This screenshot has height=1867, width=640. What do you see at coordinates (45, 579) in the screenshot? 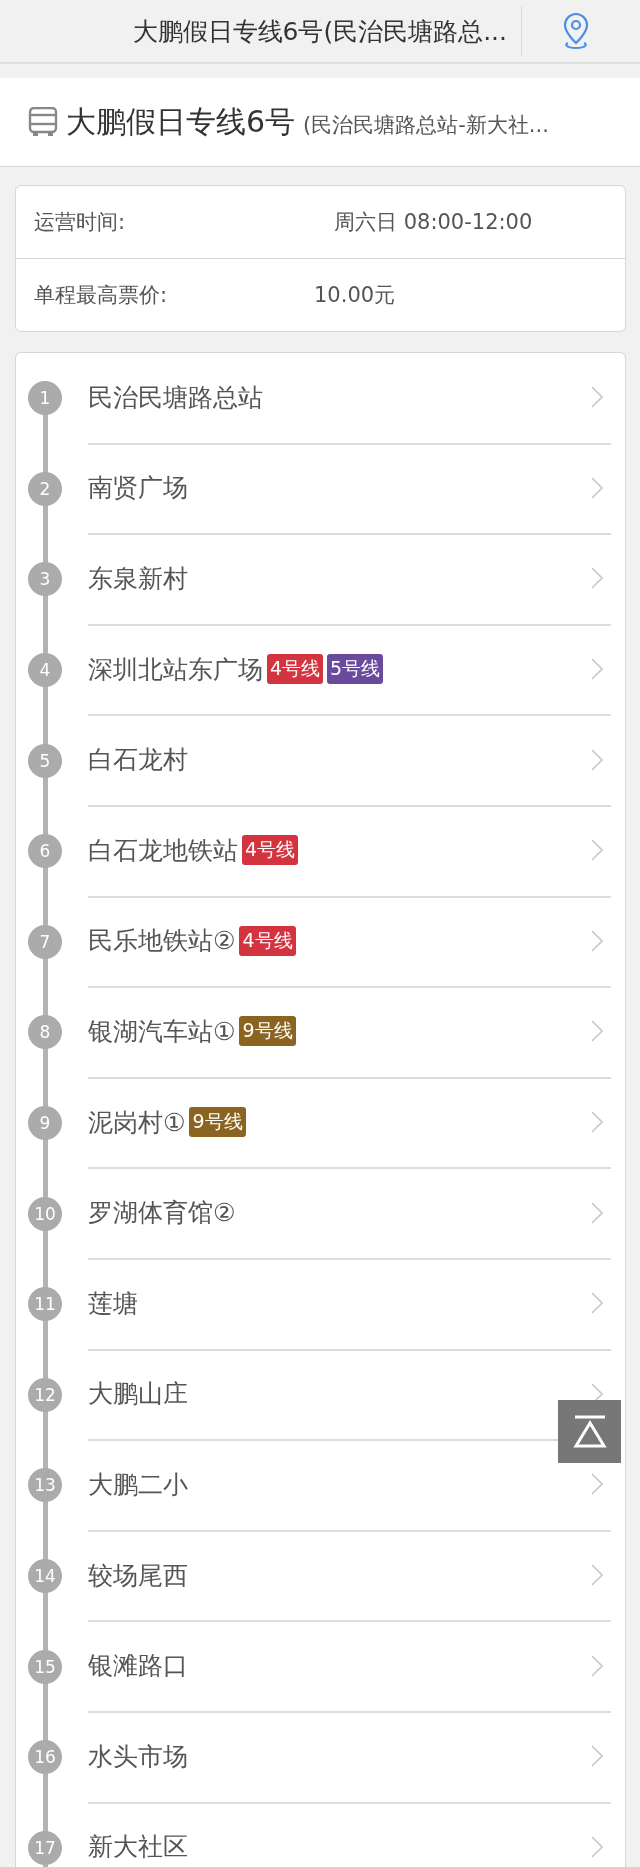
I see `stop-number: 3` at bounding box center [45, 579].